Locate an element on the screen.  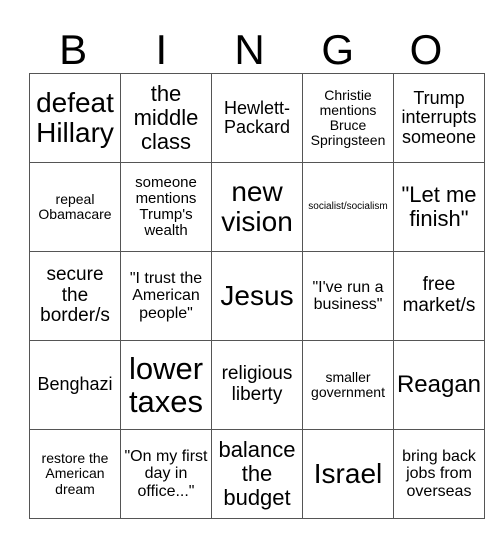
bingo-cell: Christie mentions Bruce Springsteen is located at coordinates (348, 118).